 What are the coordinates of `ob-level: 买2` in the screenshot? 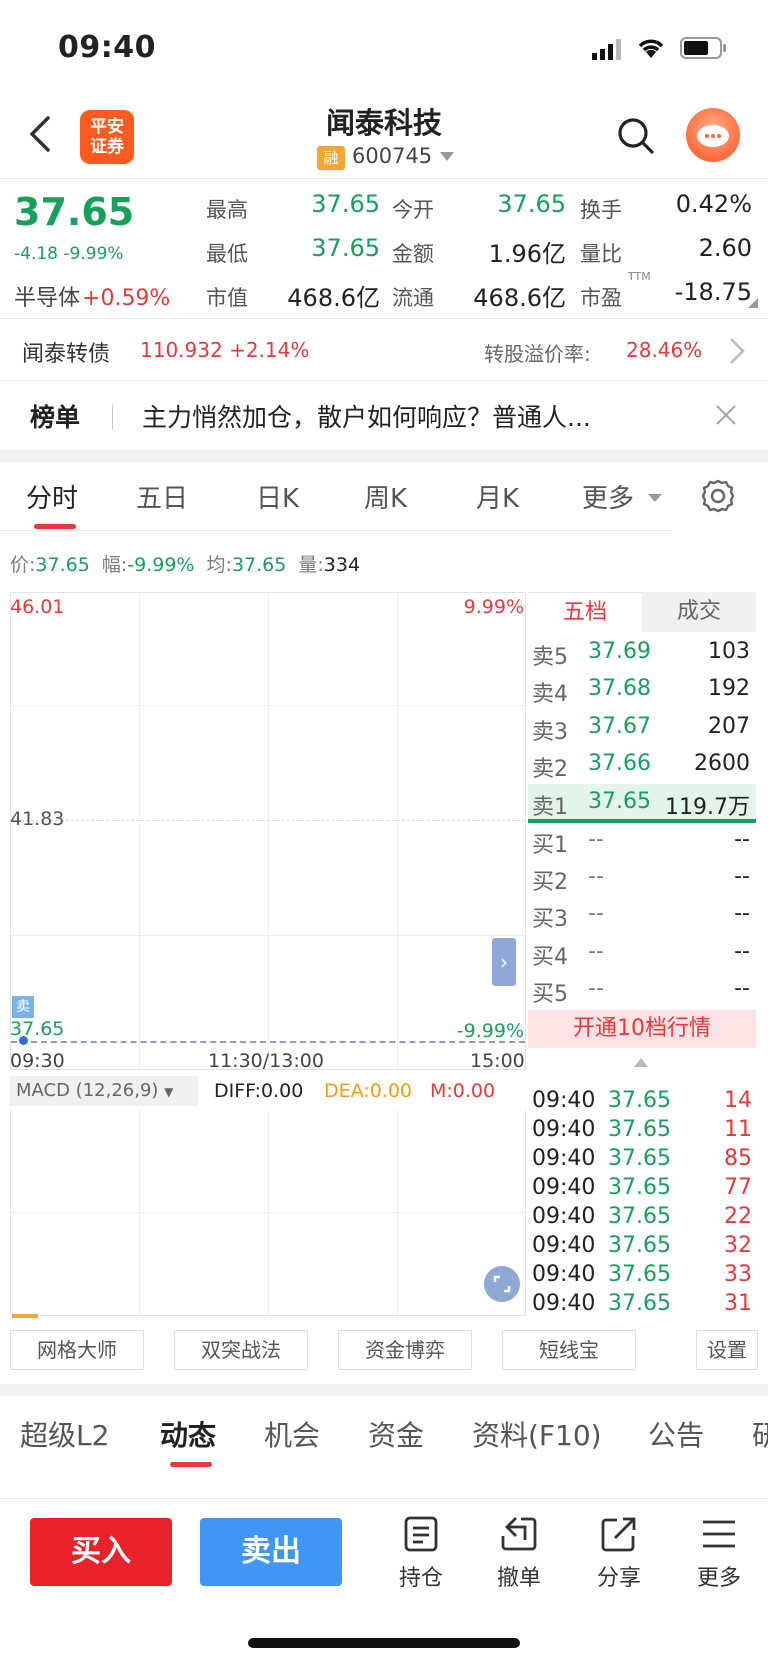 It's located at (550, 882).